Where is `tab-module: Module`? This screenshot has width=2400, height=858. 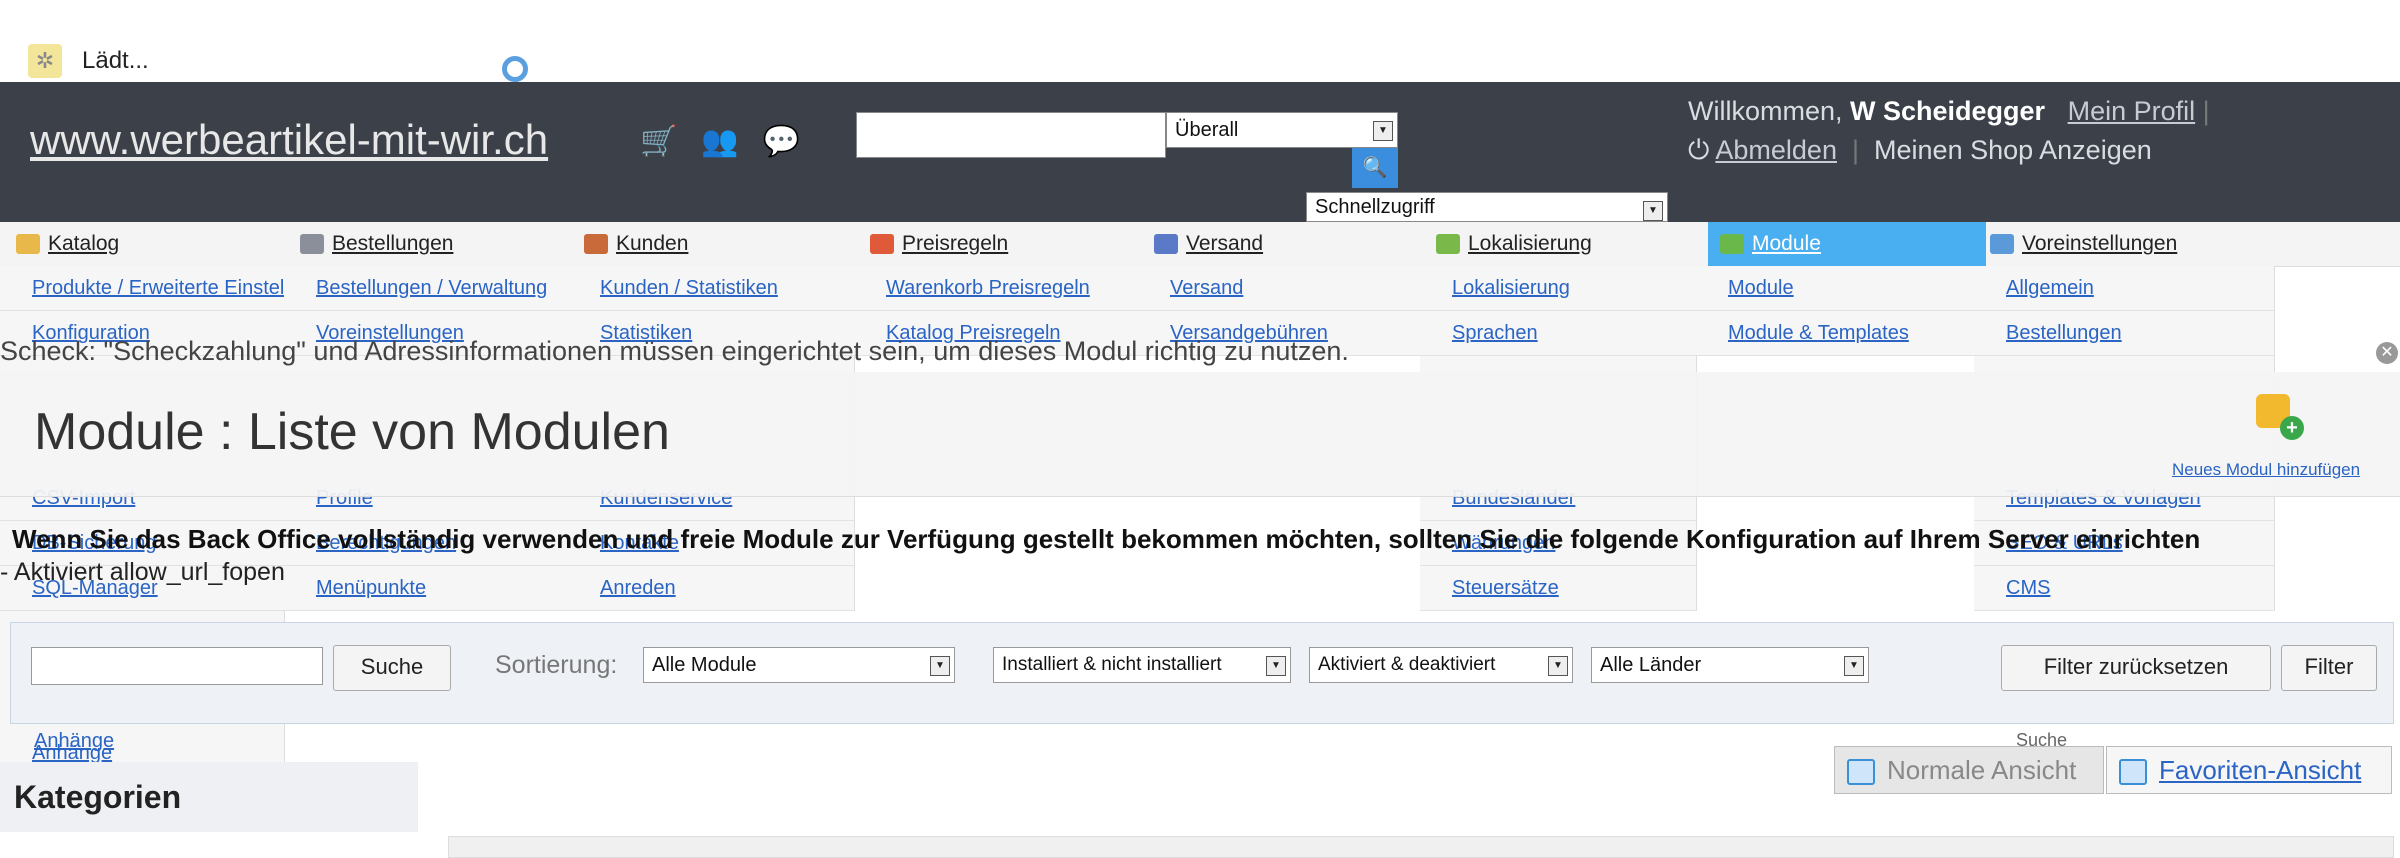 tab-module: Module is located at coordinates (1847, 244).